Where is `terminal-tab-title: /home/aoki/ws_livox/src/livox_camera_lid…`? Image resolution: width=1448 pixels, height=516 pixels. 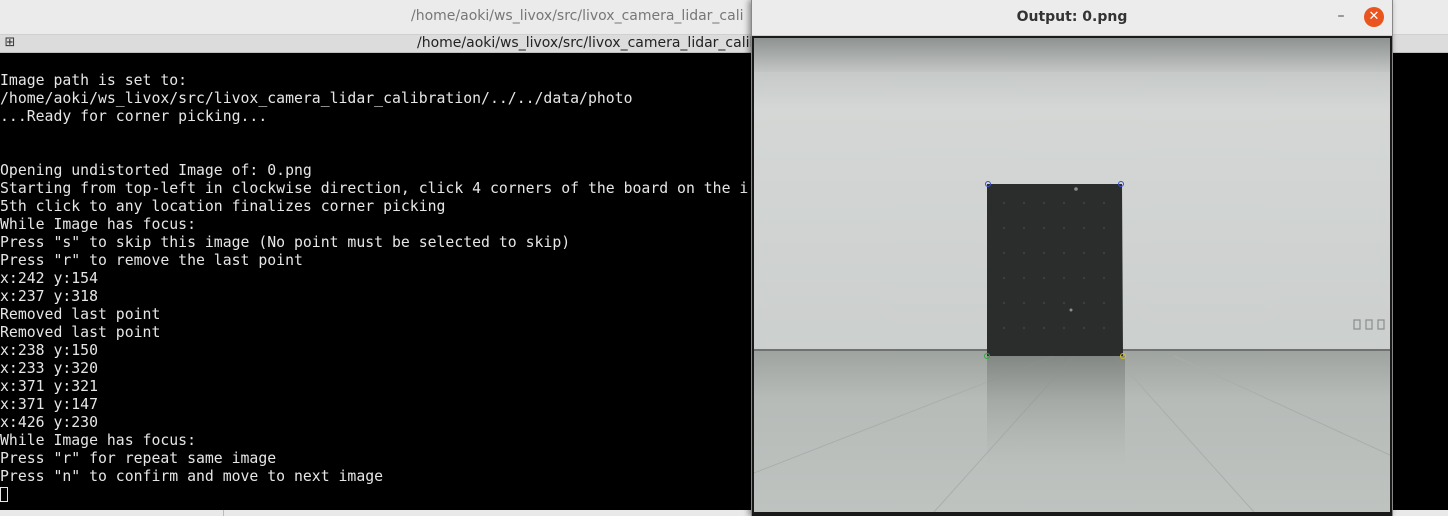
terminal-tab-title: /home/aoki/ws_livox/src/livox_camera_lid… is located at coordinates (587, 43).